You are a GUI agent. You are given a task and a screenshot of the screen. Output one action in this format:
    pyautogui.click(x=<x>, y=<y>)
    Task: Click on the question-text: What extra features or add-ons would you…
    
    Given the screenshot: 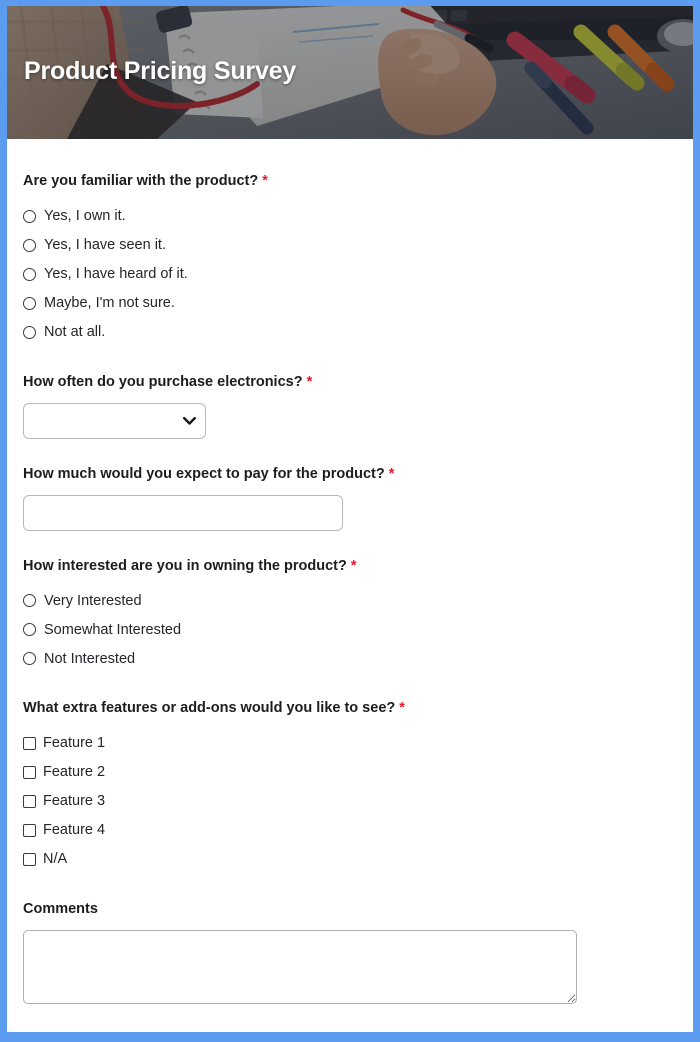 What is the action you would take?
    pyautogui.click(x=209, y=708)
    